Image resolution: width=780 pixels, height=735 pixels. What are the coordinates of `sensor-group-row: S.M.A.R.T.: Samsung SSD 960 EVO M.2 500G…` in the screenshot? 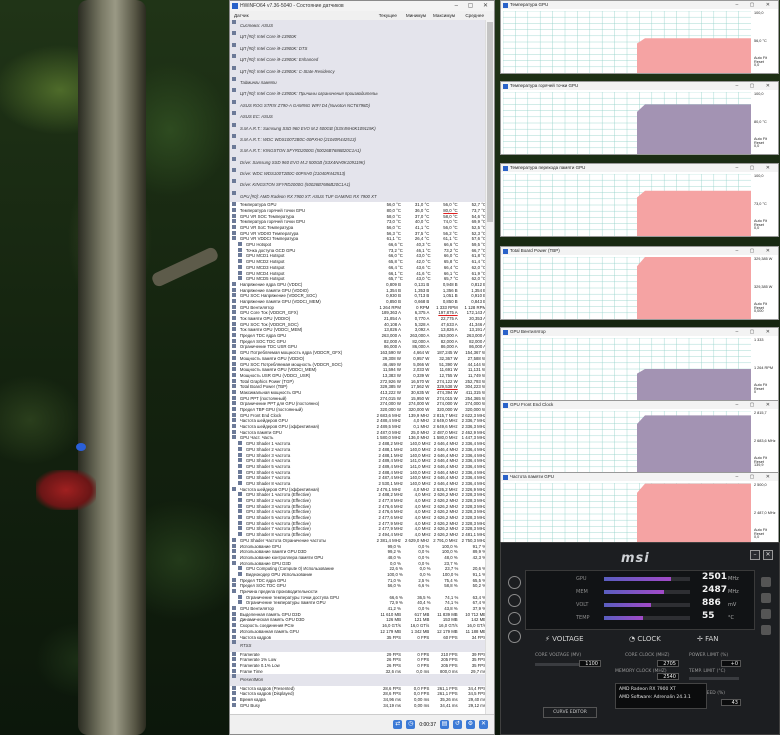 It's located at (359, 128).